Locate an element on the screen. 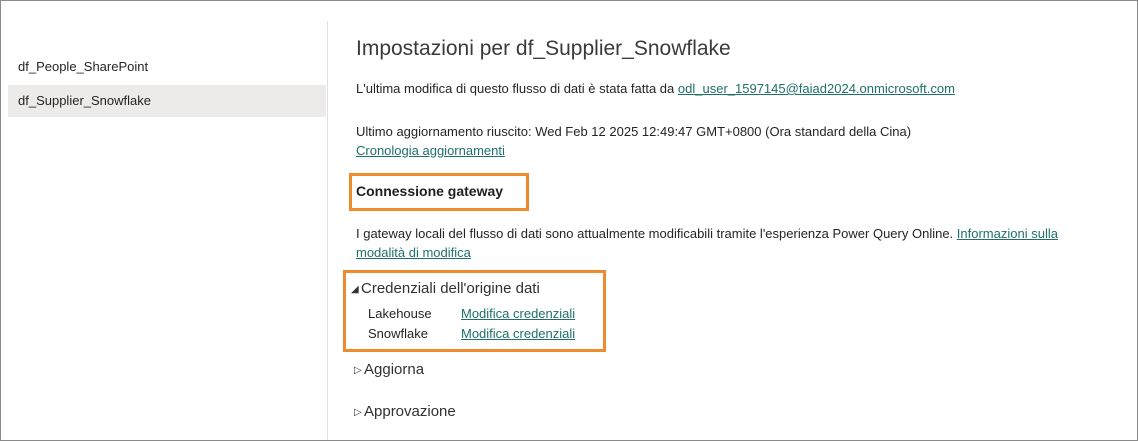 The image size is (1138, 441). edit-credentials-snowflake-text: Modifica credenziali is located at coordinates (518, 333).